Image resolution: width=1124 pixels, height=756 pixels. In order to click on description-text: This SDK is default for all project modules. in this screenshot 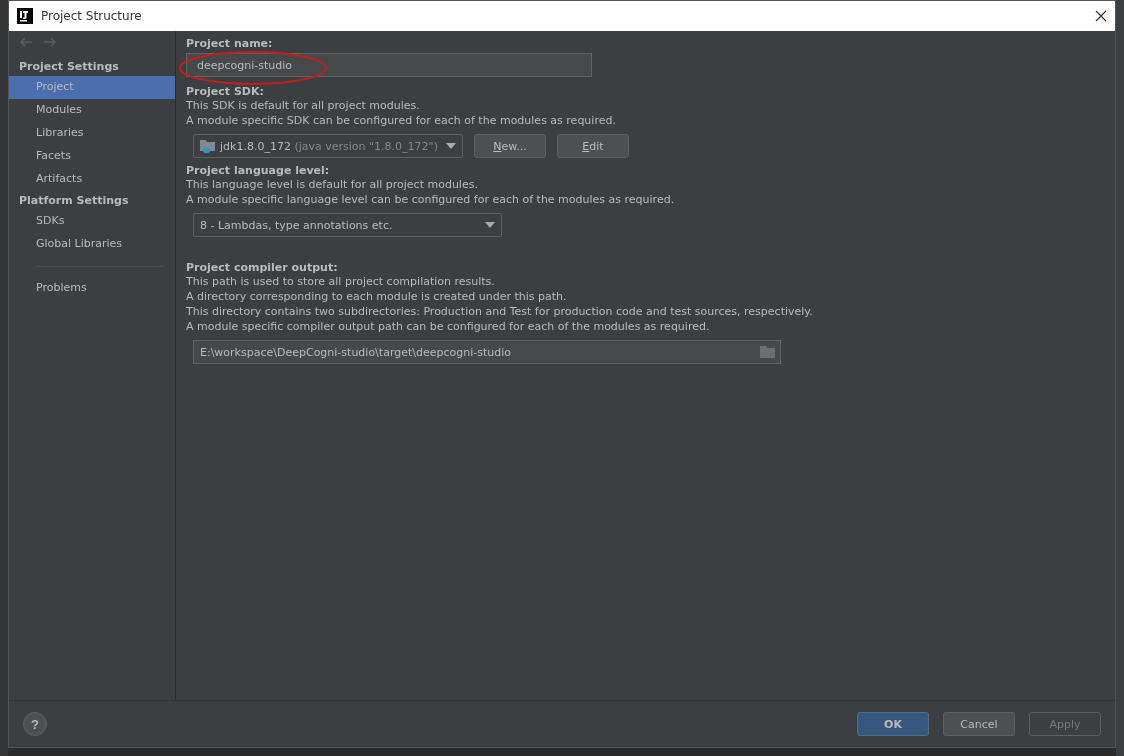, I will do `click(303, 105)`.